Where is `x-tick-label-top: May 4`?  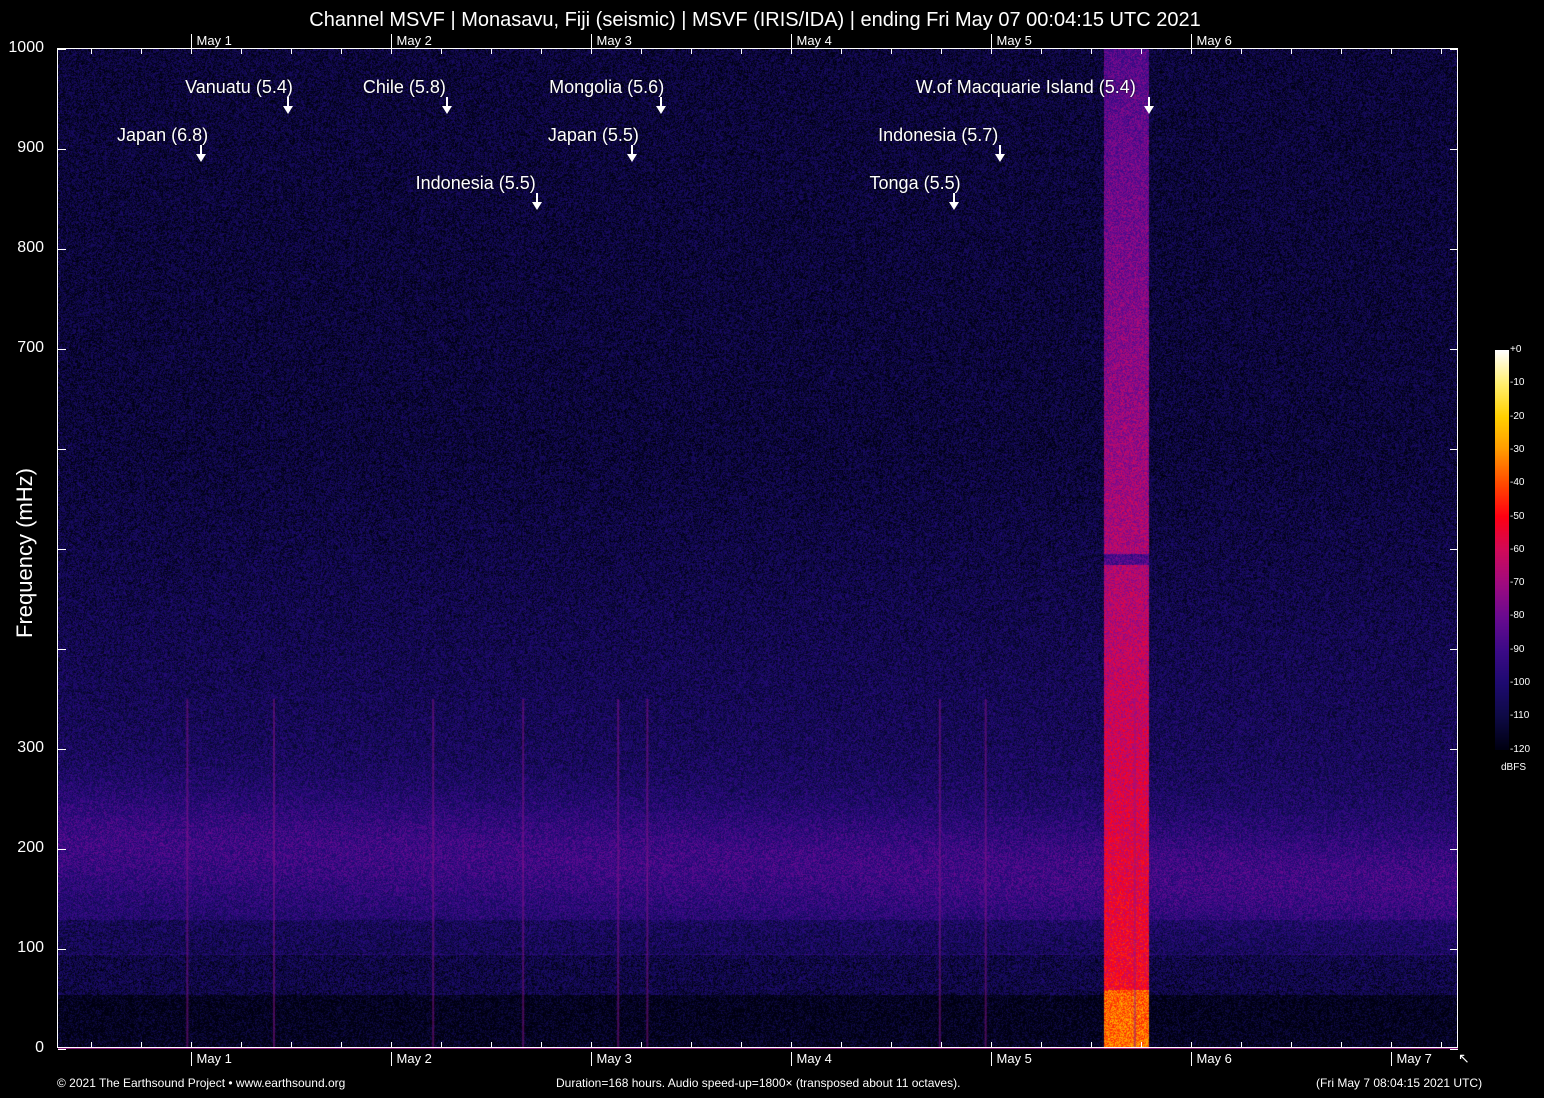 x-tick-label-top: May 4 is located at coordinates (811, 41).